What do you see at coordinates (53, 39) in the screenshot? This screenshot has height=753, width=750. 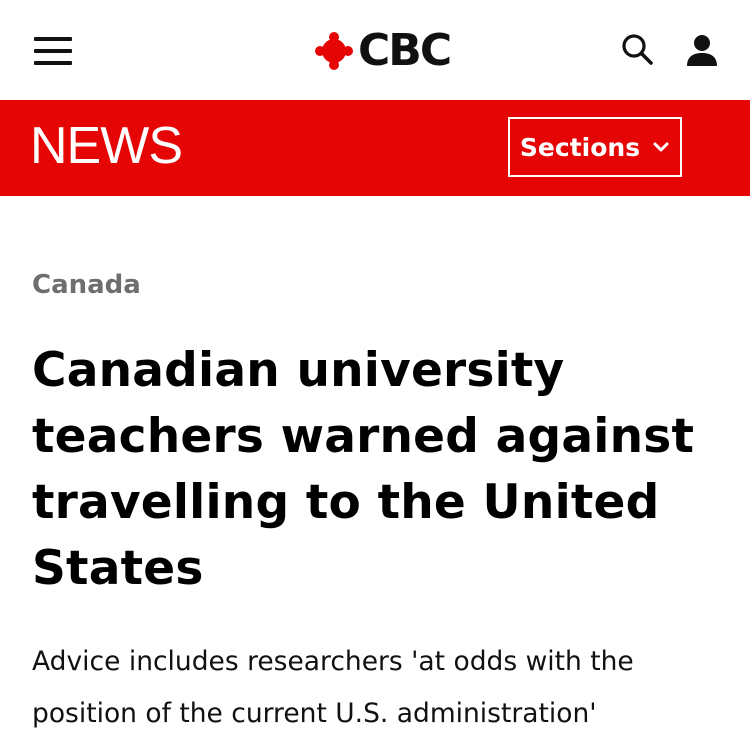 I see `menu-bar-top` at bounding box center [53, 39].